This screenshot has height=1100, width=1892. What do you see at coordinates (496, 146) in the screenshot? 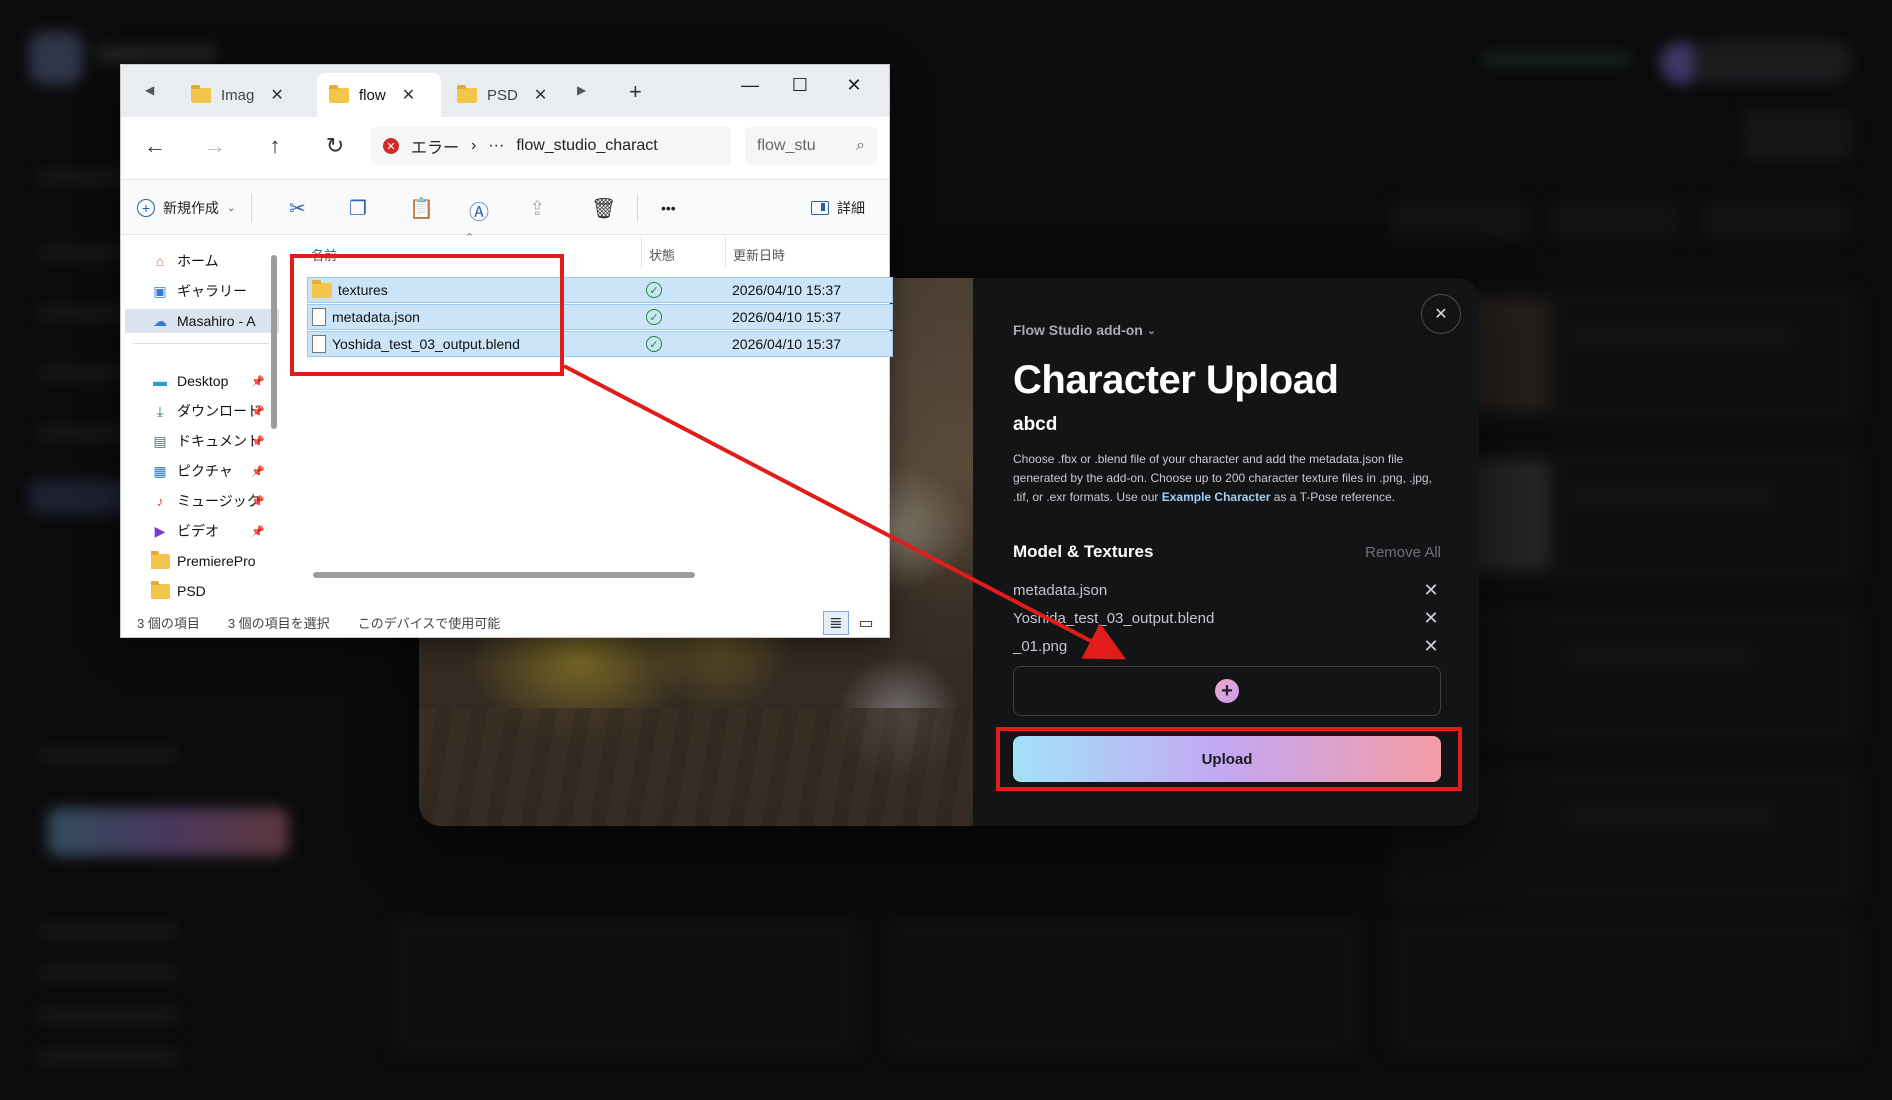
I see `breadcrumb-ellipsis: ···` at bounding box center [496, 146].